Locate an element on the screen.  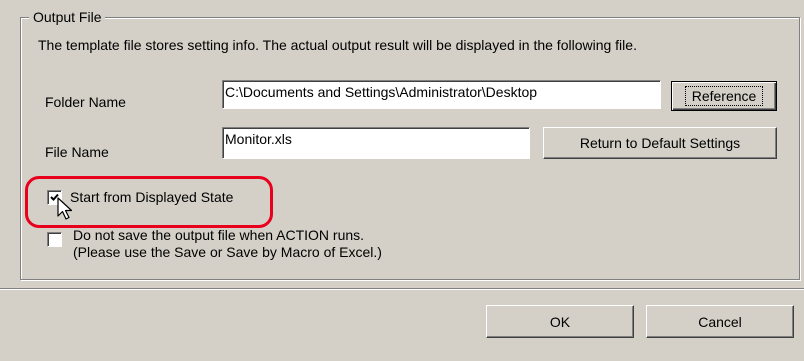
file-name-label: File Name is located at coordinates (77, 152).